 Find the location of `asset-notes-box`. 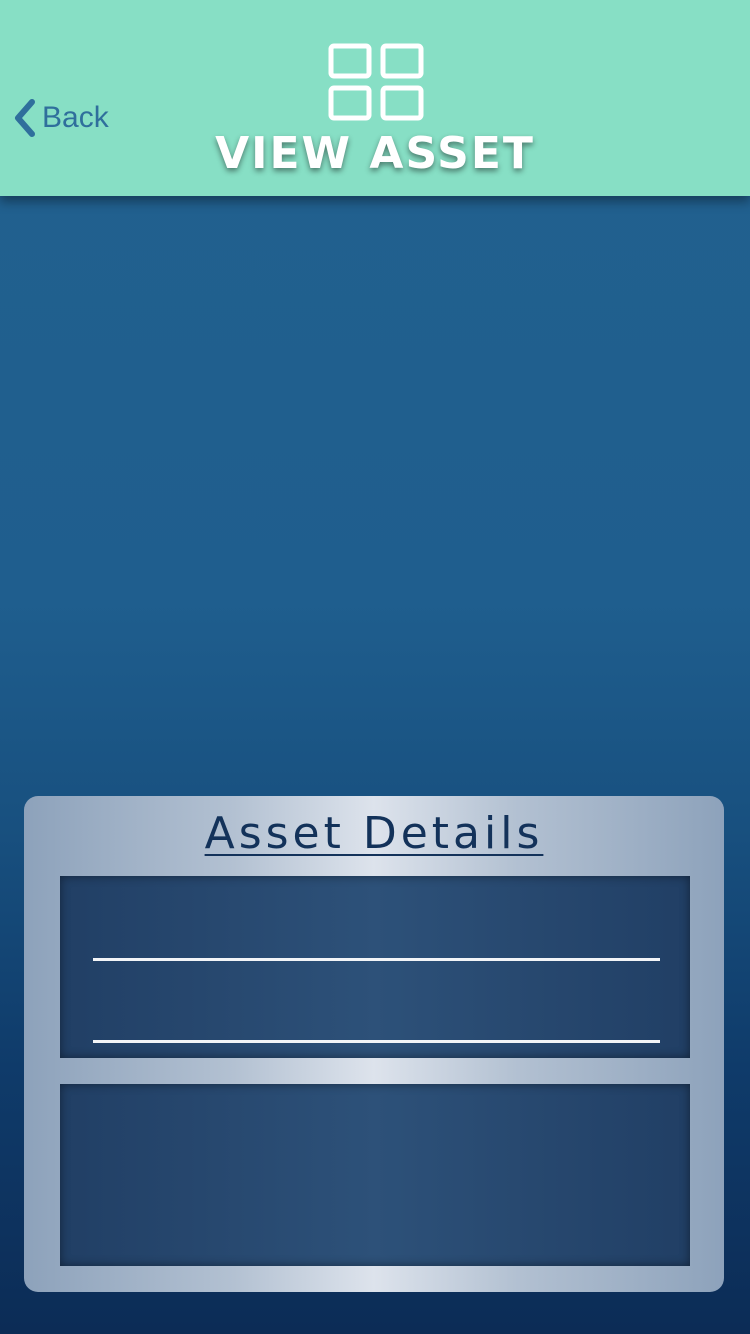

asset-notes-box is located at coordinates (375, 1175).